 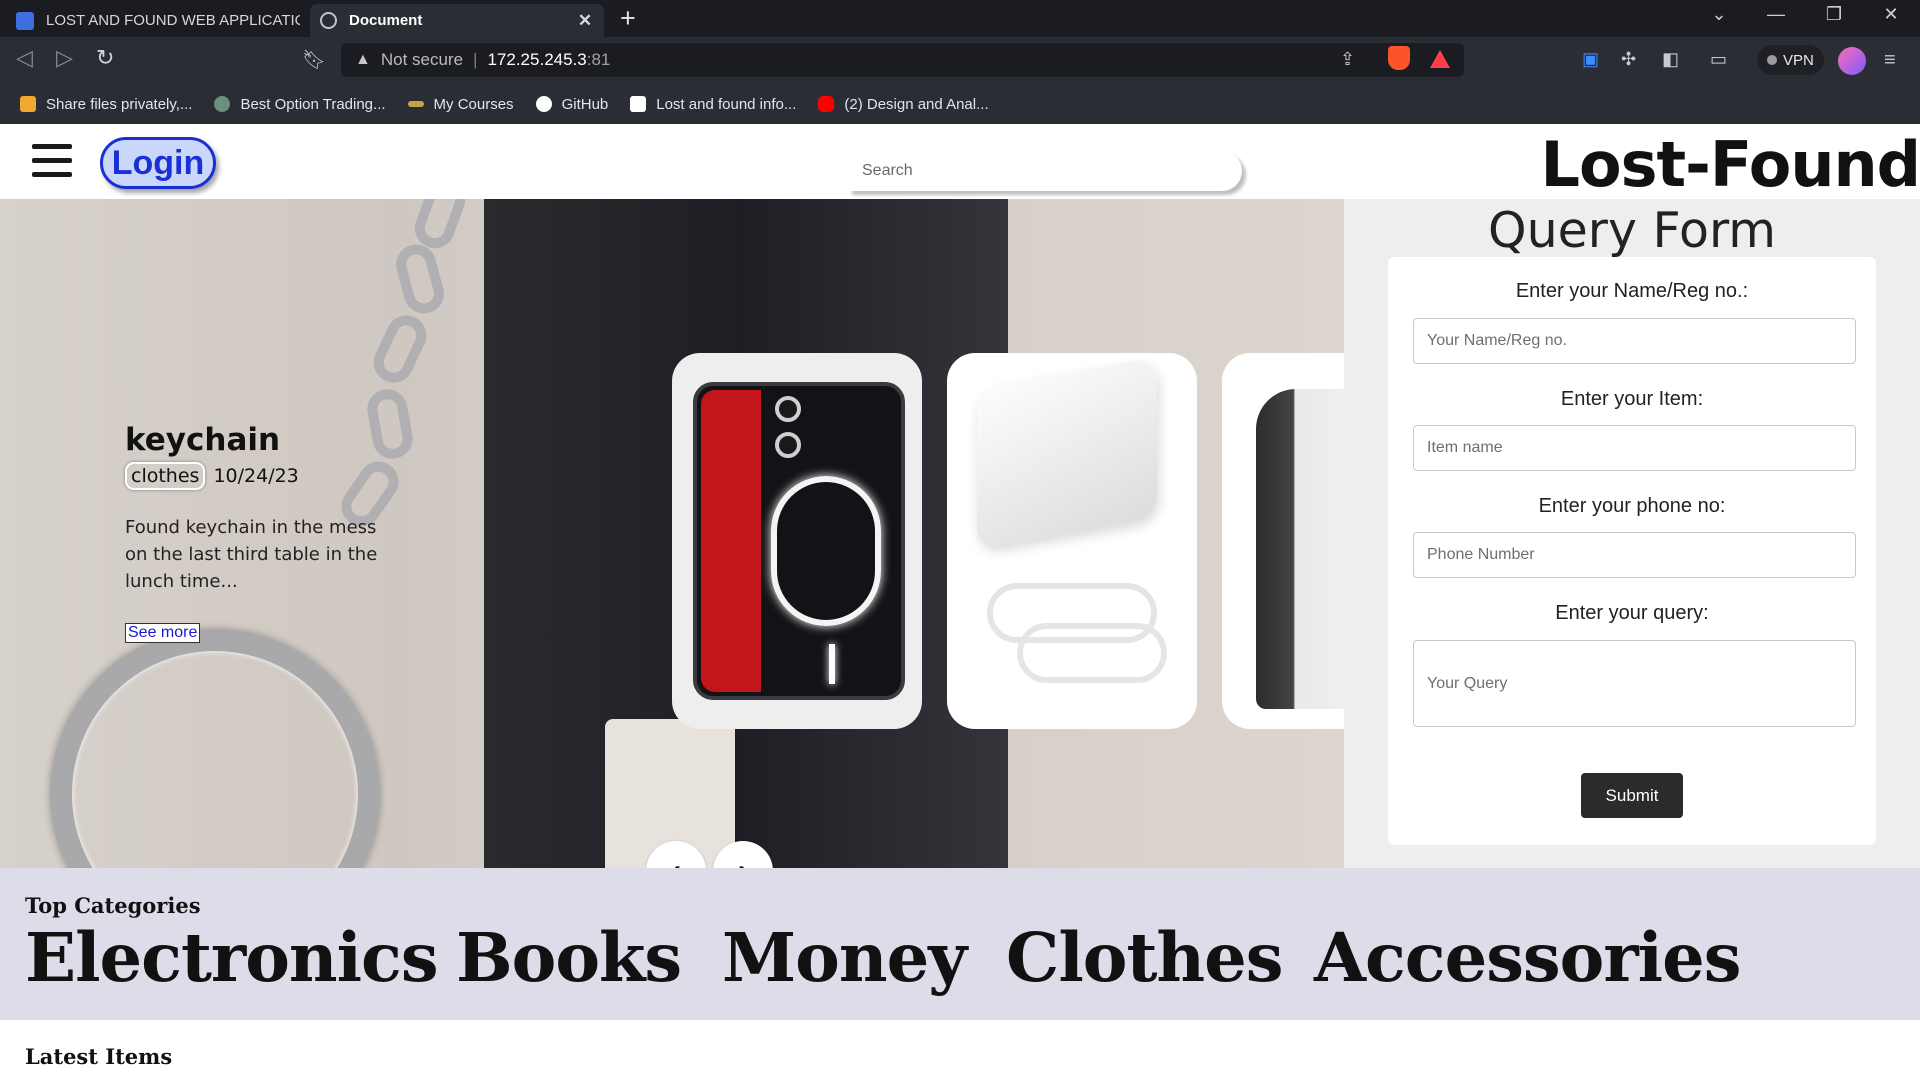 I want to click on tab-lost-and-found: LOST AND FOUND WEB APPLICATION, so click(x=158, y=20).